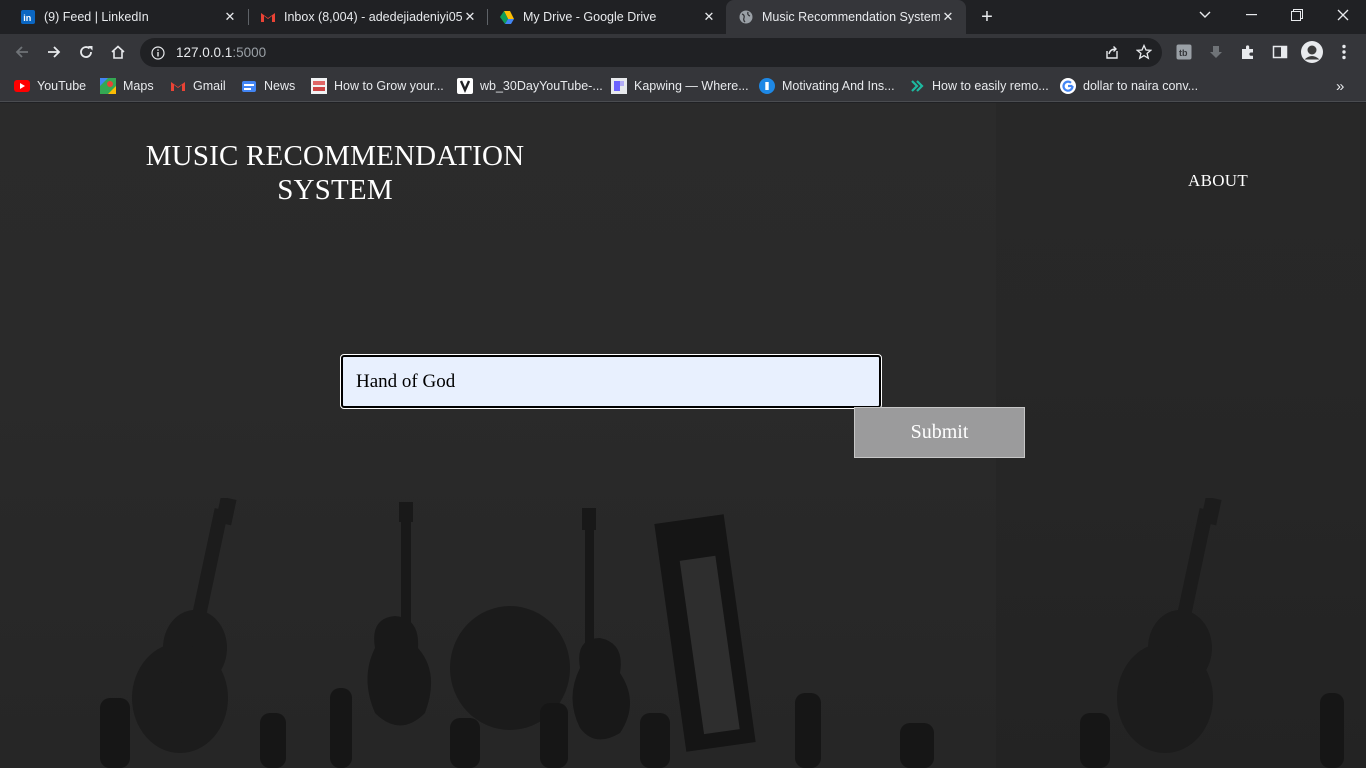  I want to click on bookmark-news: News, so click(268, 86).